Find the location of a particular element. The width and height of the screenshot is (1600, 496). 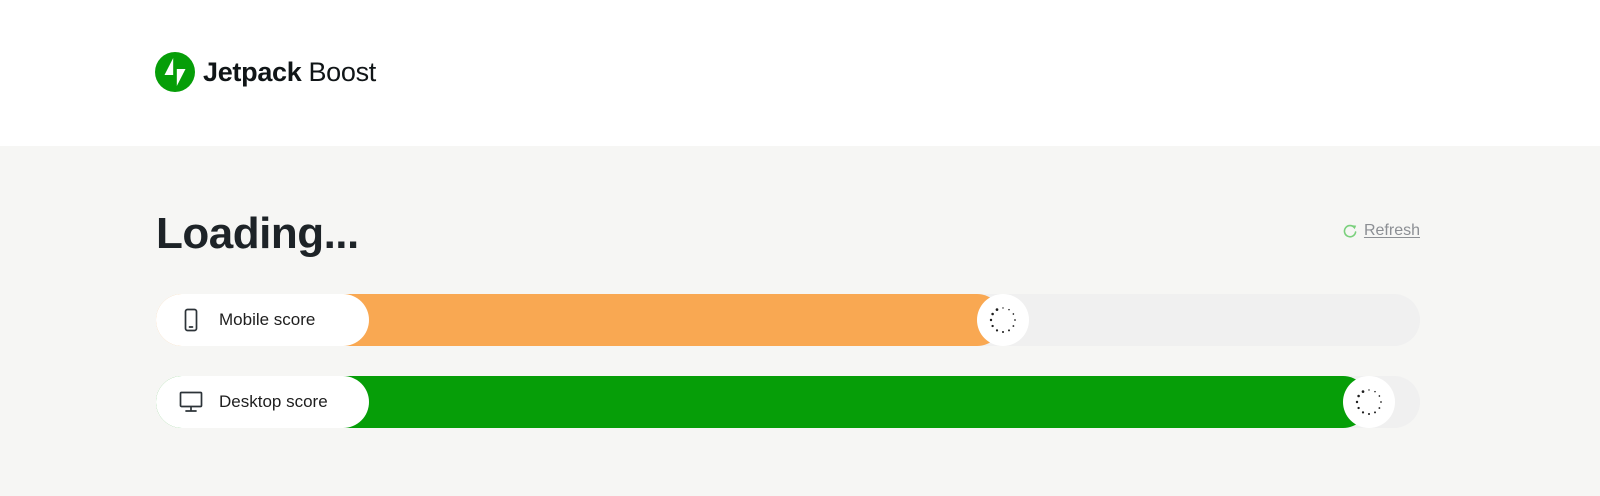

desktop-monitor-icon is located at coordinates (191, 401).